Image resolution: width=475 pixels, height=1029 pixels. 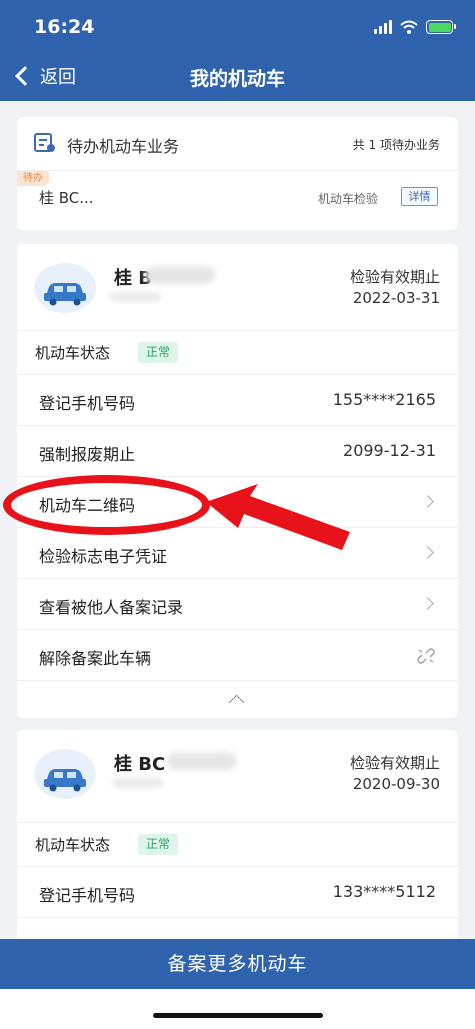 What do you see at coordinates (44, 142) in the screenshot?
I see `task-list-icon` at bounding box center [44, 142].